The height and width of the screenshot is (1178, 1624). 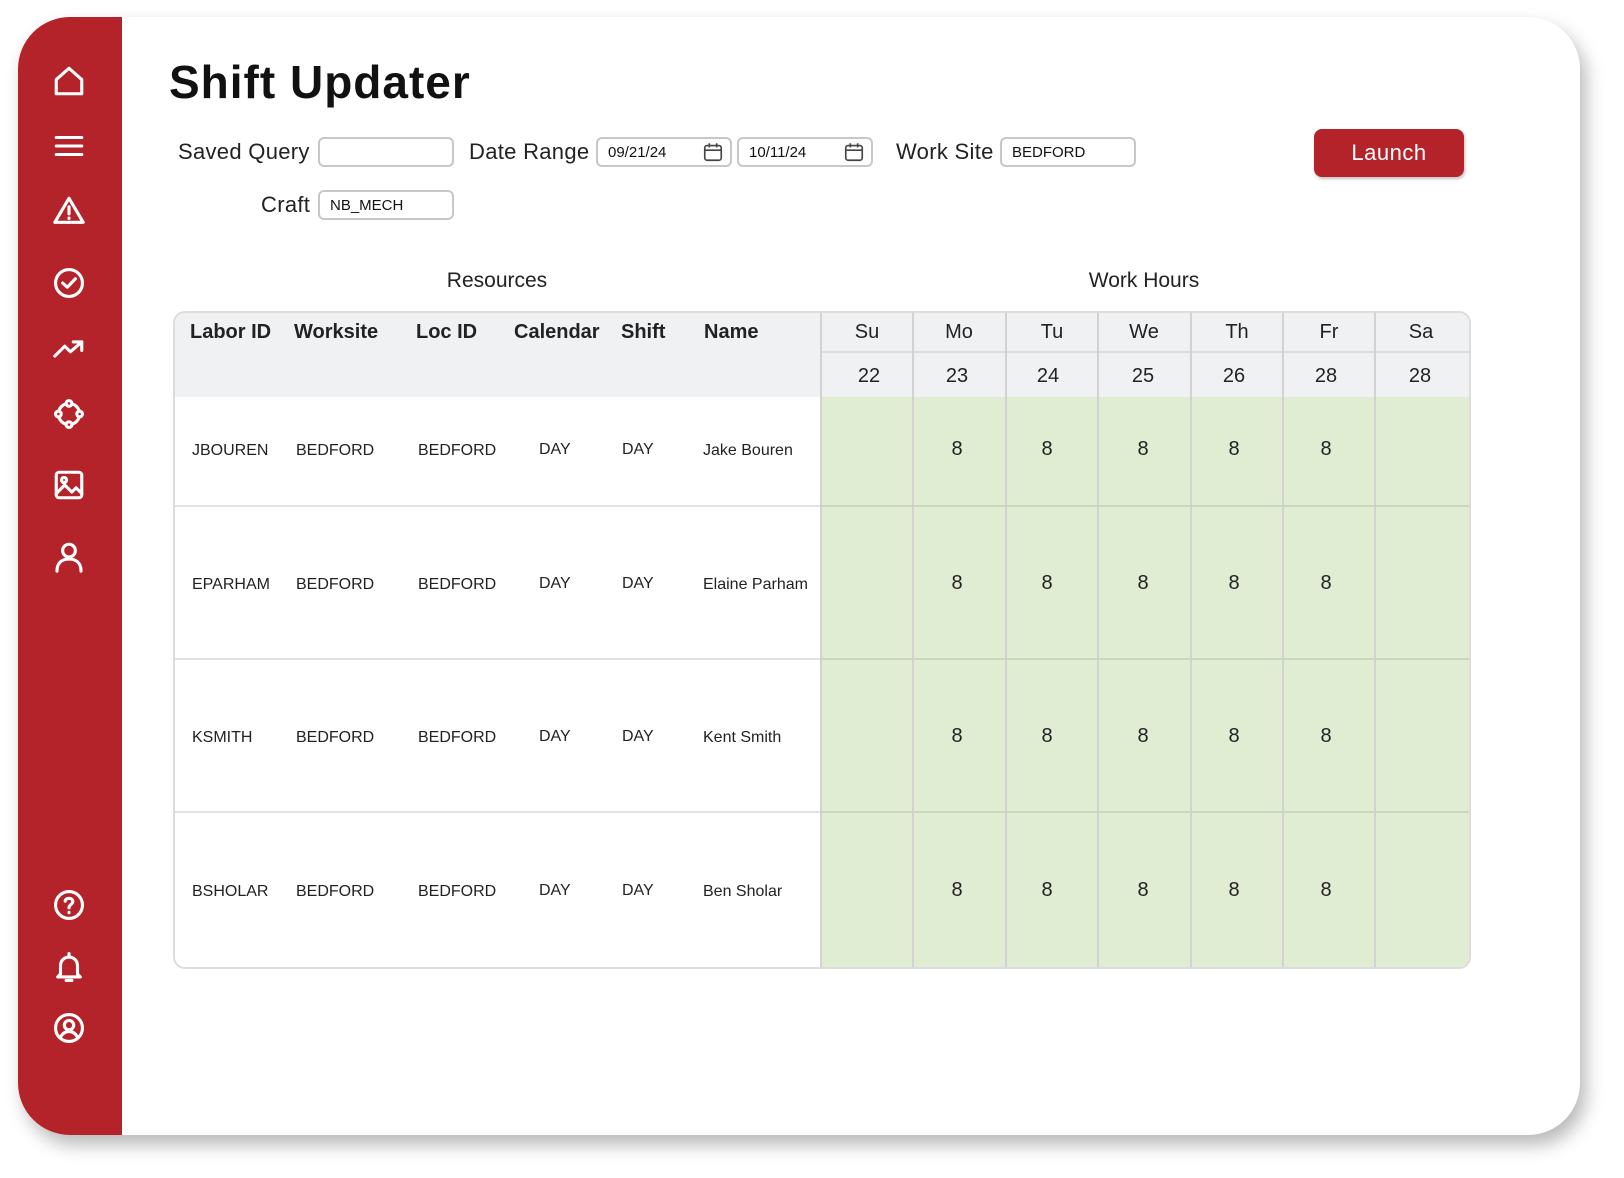 I want to click on col-worksite: Worksite, so click(x=336, y=332).